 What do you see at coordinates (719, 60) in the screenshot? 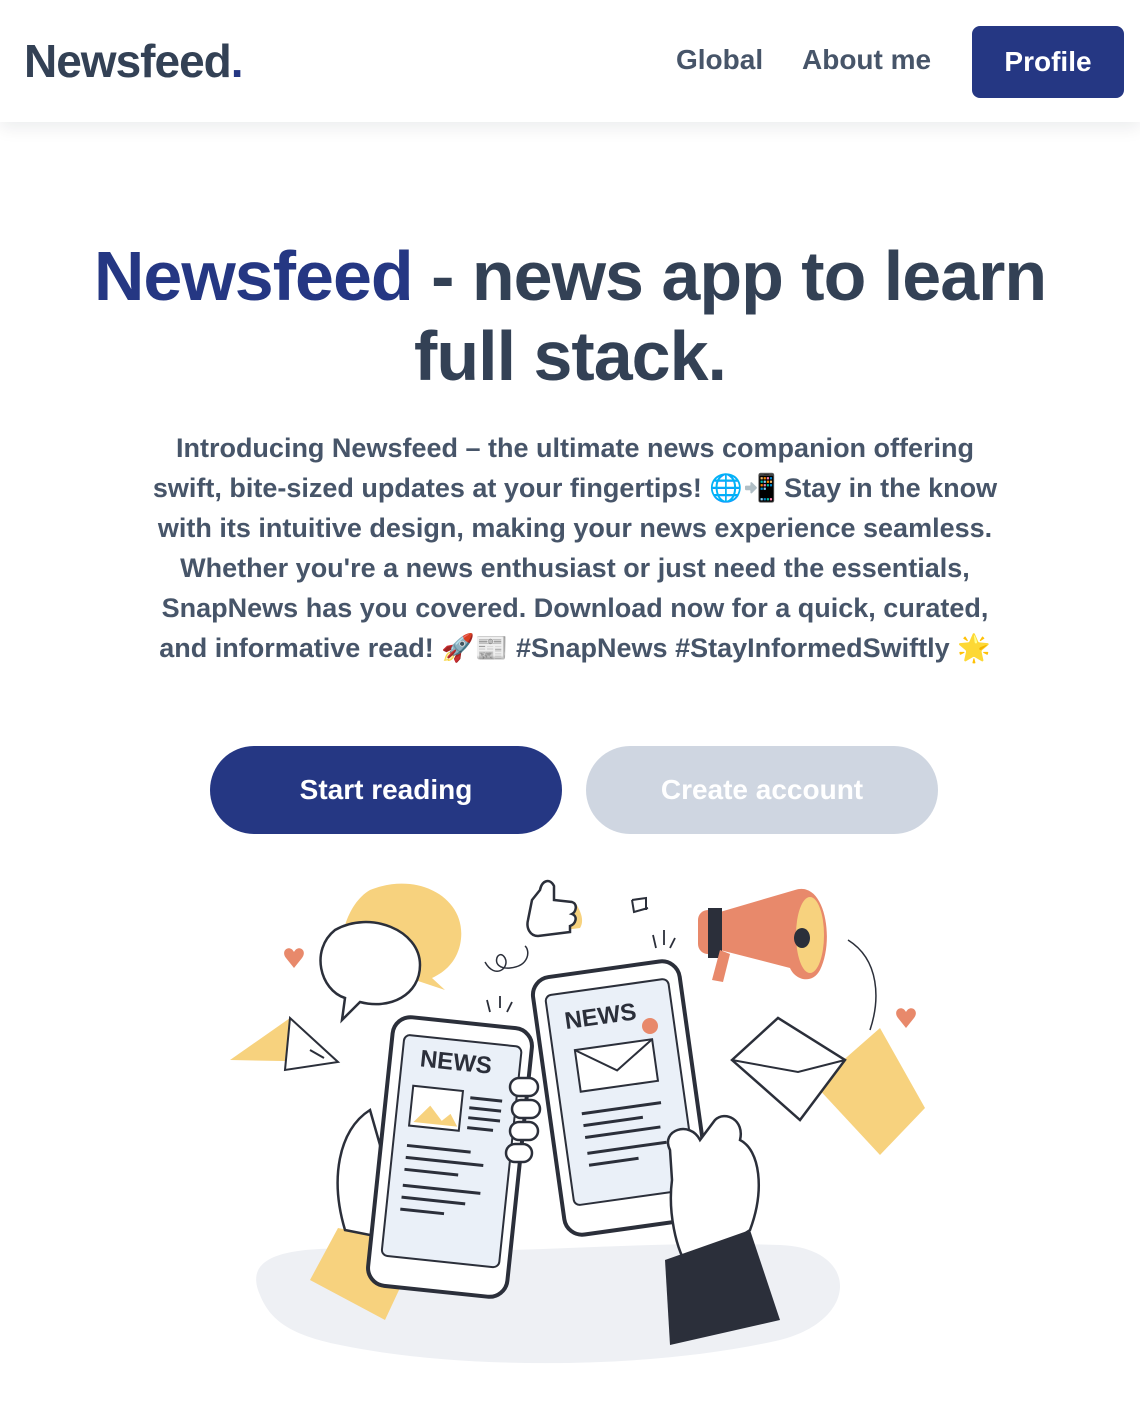
I see `nav-link-global: Global` at bounding box center [719, 60].